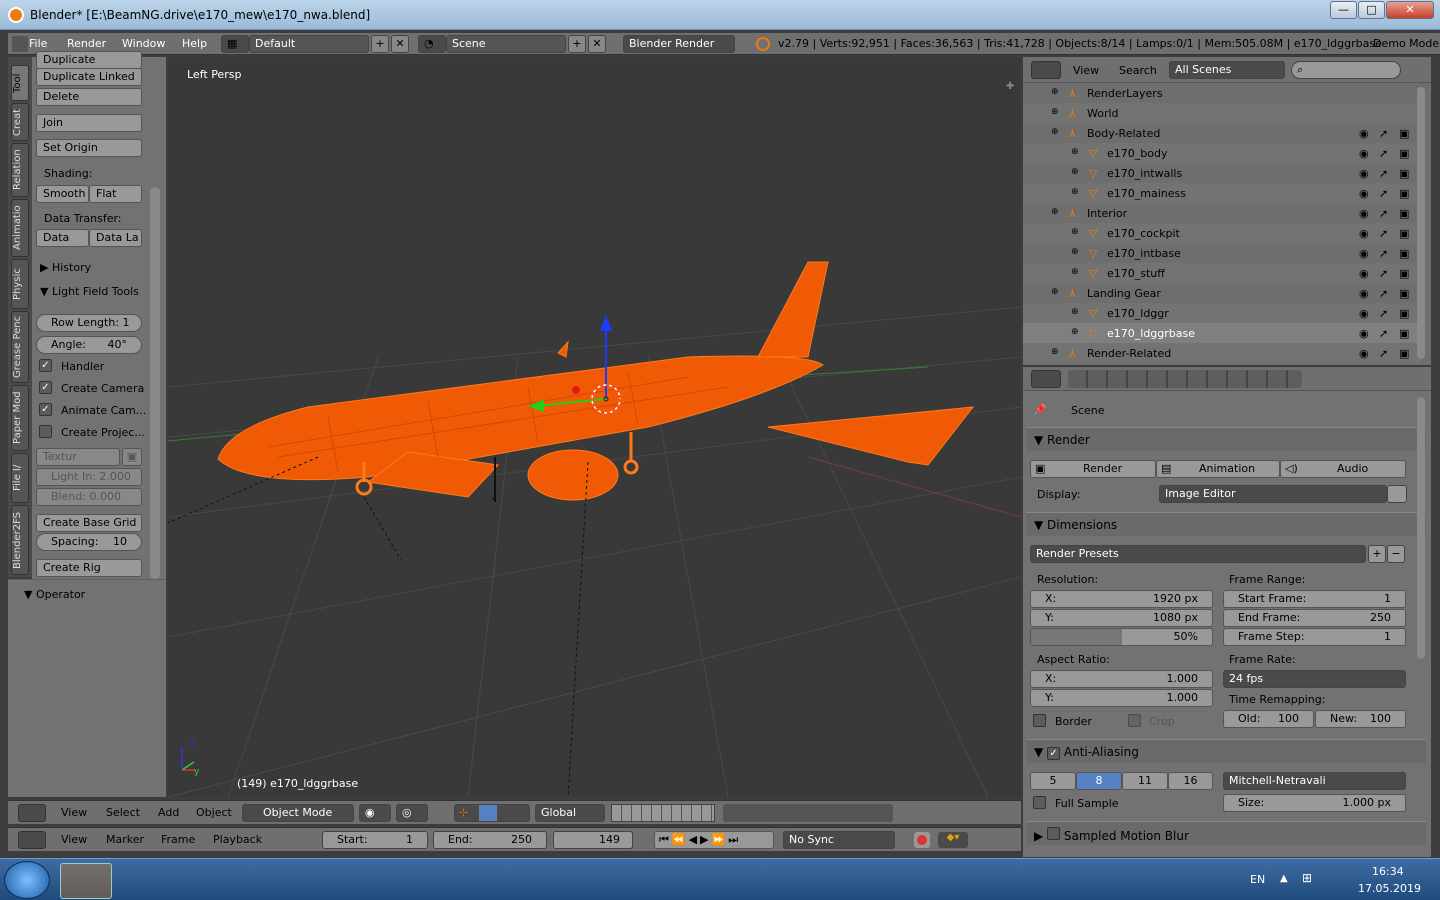 Image resolution: width=1440 pixels, height=900 pixels. I want to click on layer-buttons, so click(663, 813).